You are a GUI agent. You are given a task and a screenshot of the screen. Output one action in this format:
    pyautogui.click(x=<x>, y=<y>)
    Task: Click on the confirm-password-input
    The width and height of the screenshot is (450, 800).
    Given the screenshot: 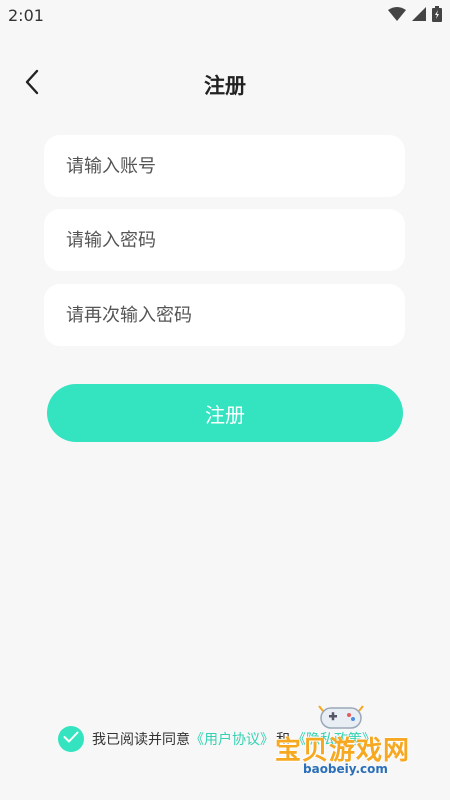 What is the action you would take?
    pyautogui.click(x=224, y=315)
    